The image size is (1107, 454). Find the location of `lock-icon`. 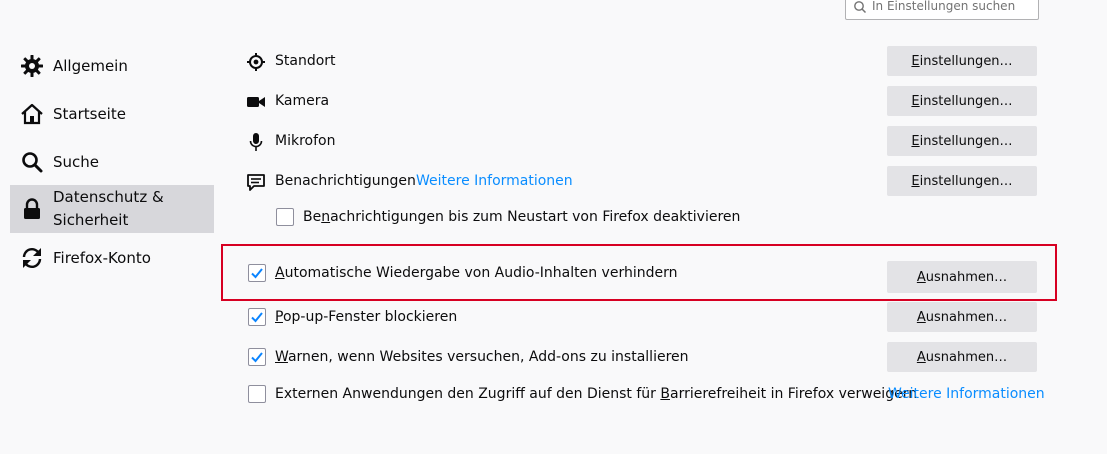

lock-icon is located at coordinates (32, 208).